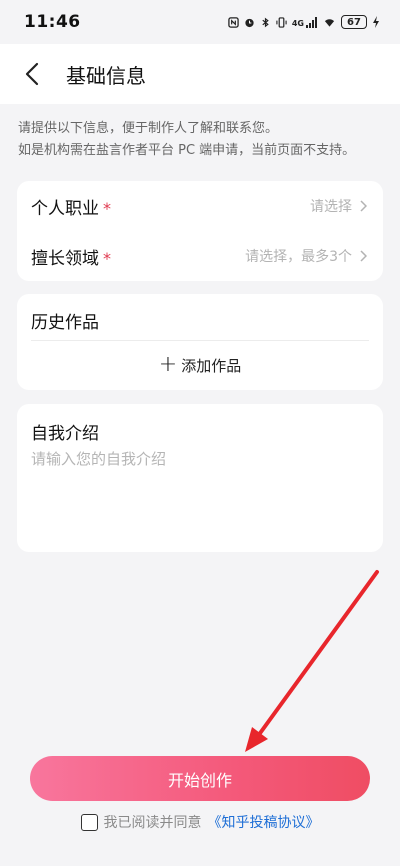 The width and height of the screenshot is (400, 866). What do you see at coordinates (65, 208) in the screenshot?
I see `occupation-label: 个人职业` at bounding box center [65, 208].